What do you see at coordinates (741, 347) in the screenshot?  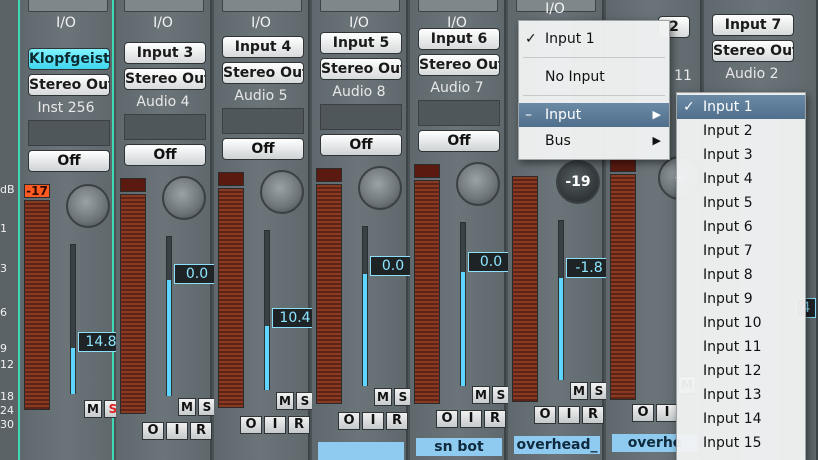 I see `submenu-item-input: Input 11` at bounding box center [741, 347].